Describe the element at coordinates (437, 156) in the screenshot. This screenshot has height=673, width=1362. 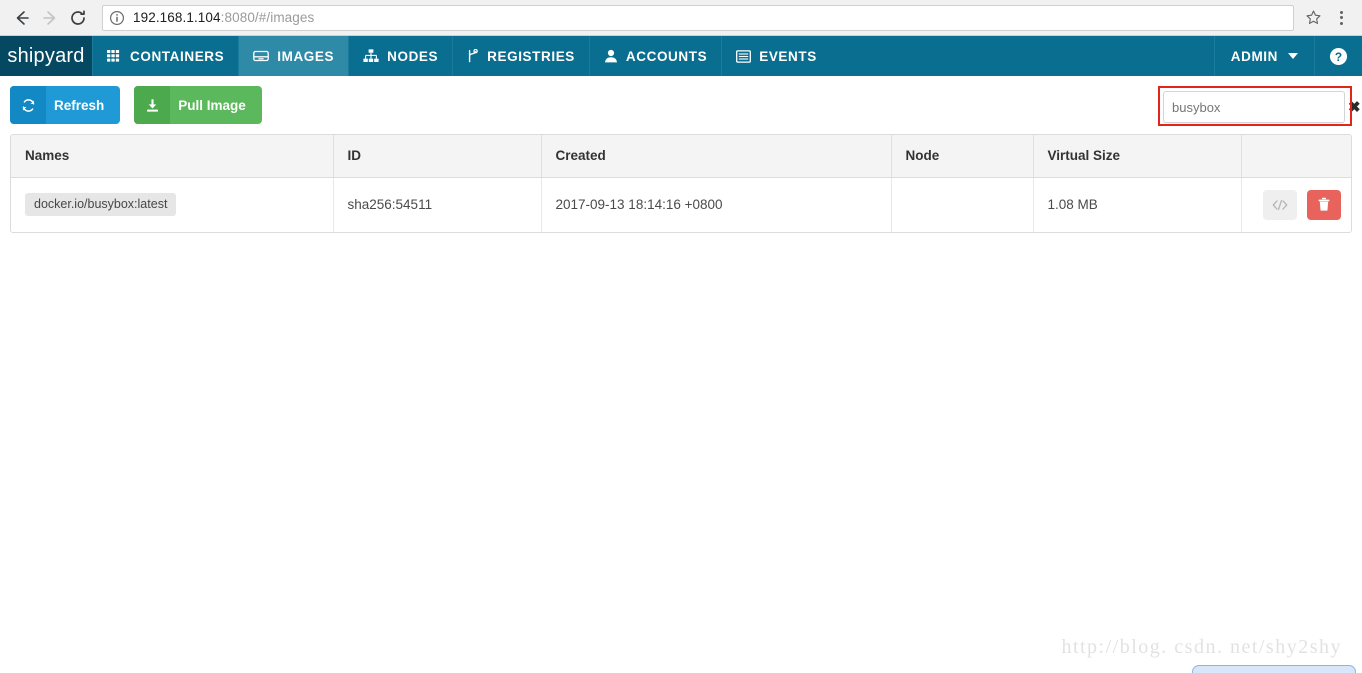
I see `column-header-id: ID` at that location.